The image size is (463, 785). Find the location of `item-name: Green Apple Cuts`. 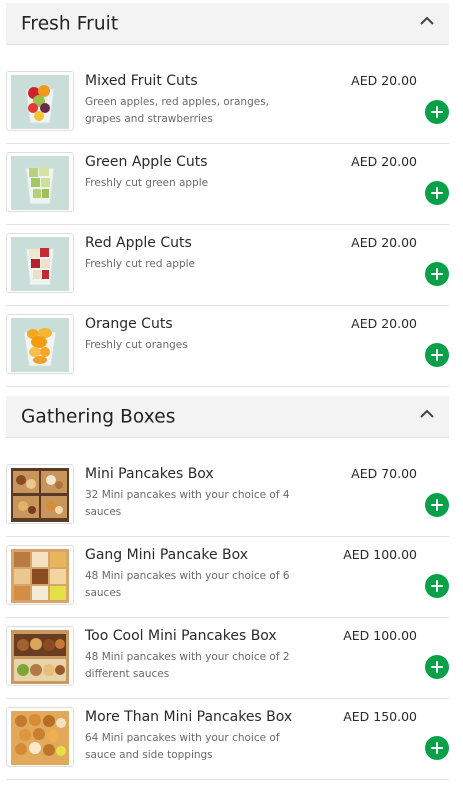

item-name: Green Apple Cuts is located at coordinates (146, 162).